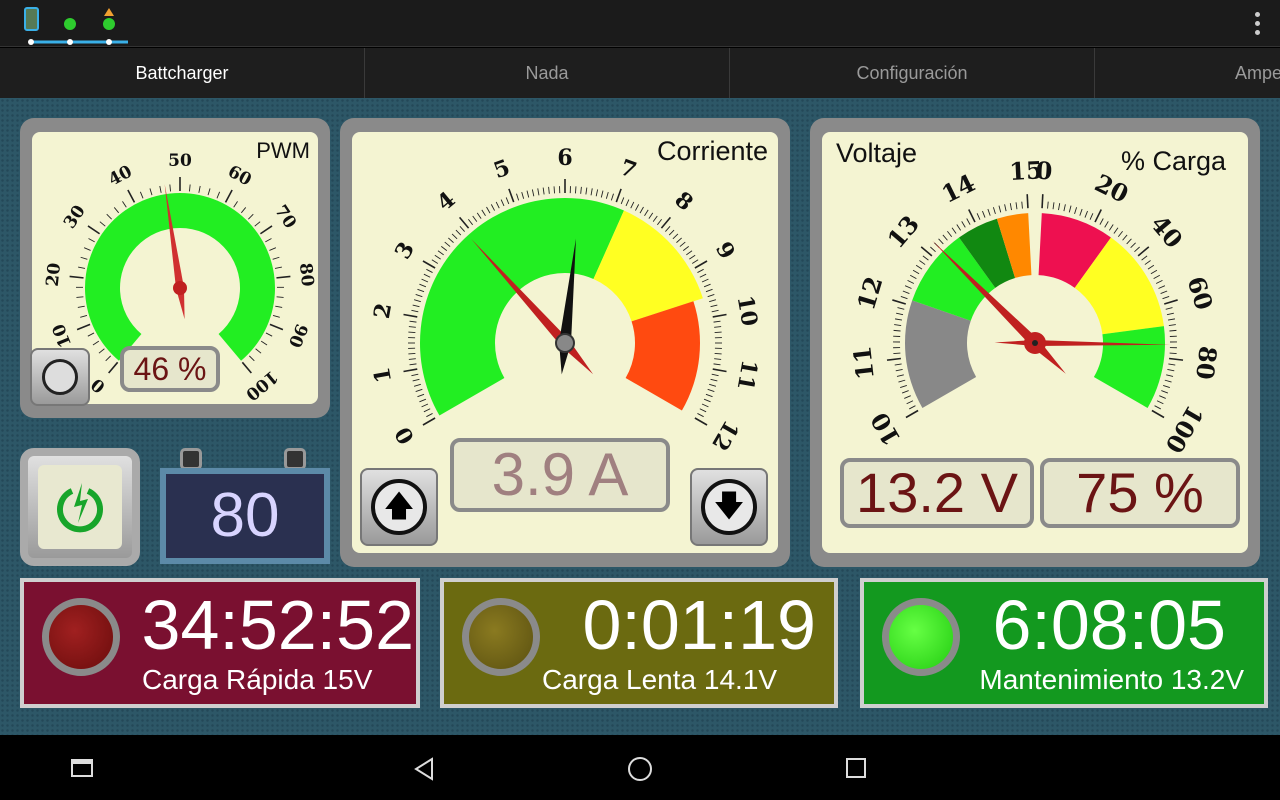 Image resolution: width=1280 pixels, height=800 pixels. Describe the element at coordinates (80, 507) in the screenshot. I see `start-charge-button` at that location.